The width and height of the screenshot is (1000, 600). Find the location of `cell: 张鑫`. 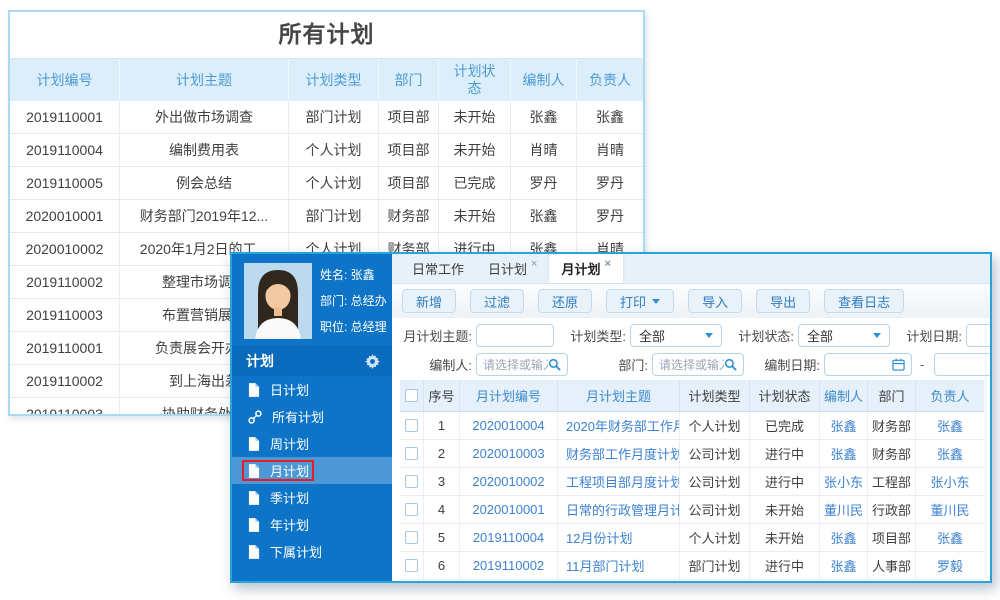

cell: 张鑫 is located at coordinates (544, 117).